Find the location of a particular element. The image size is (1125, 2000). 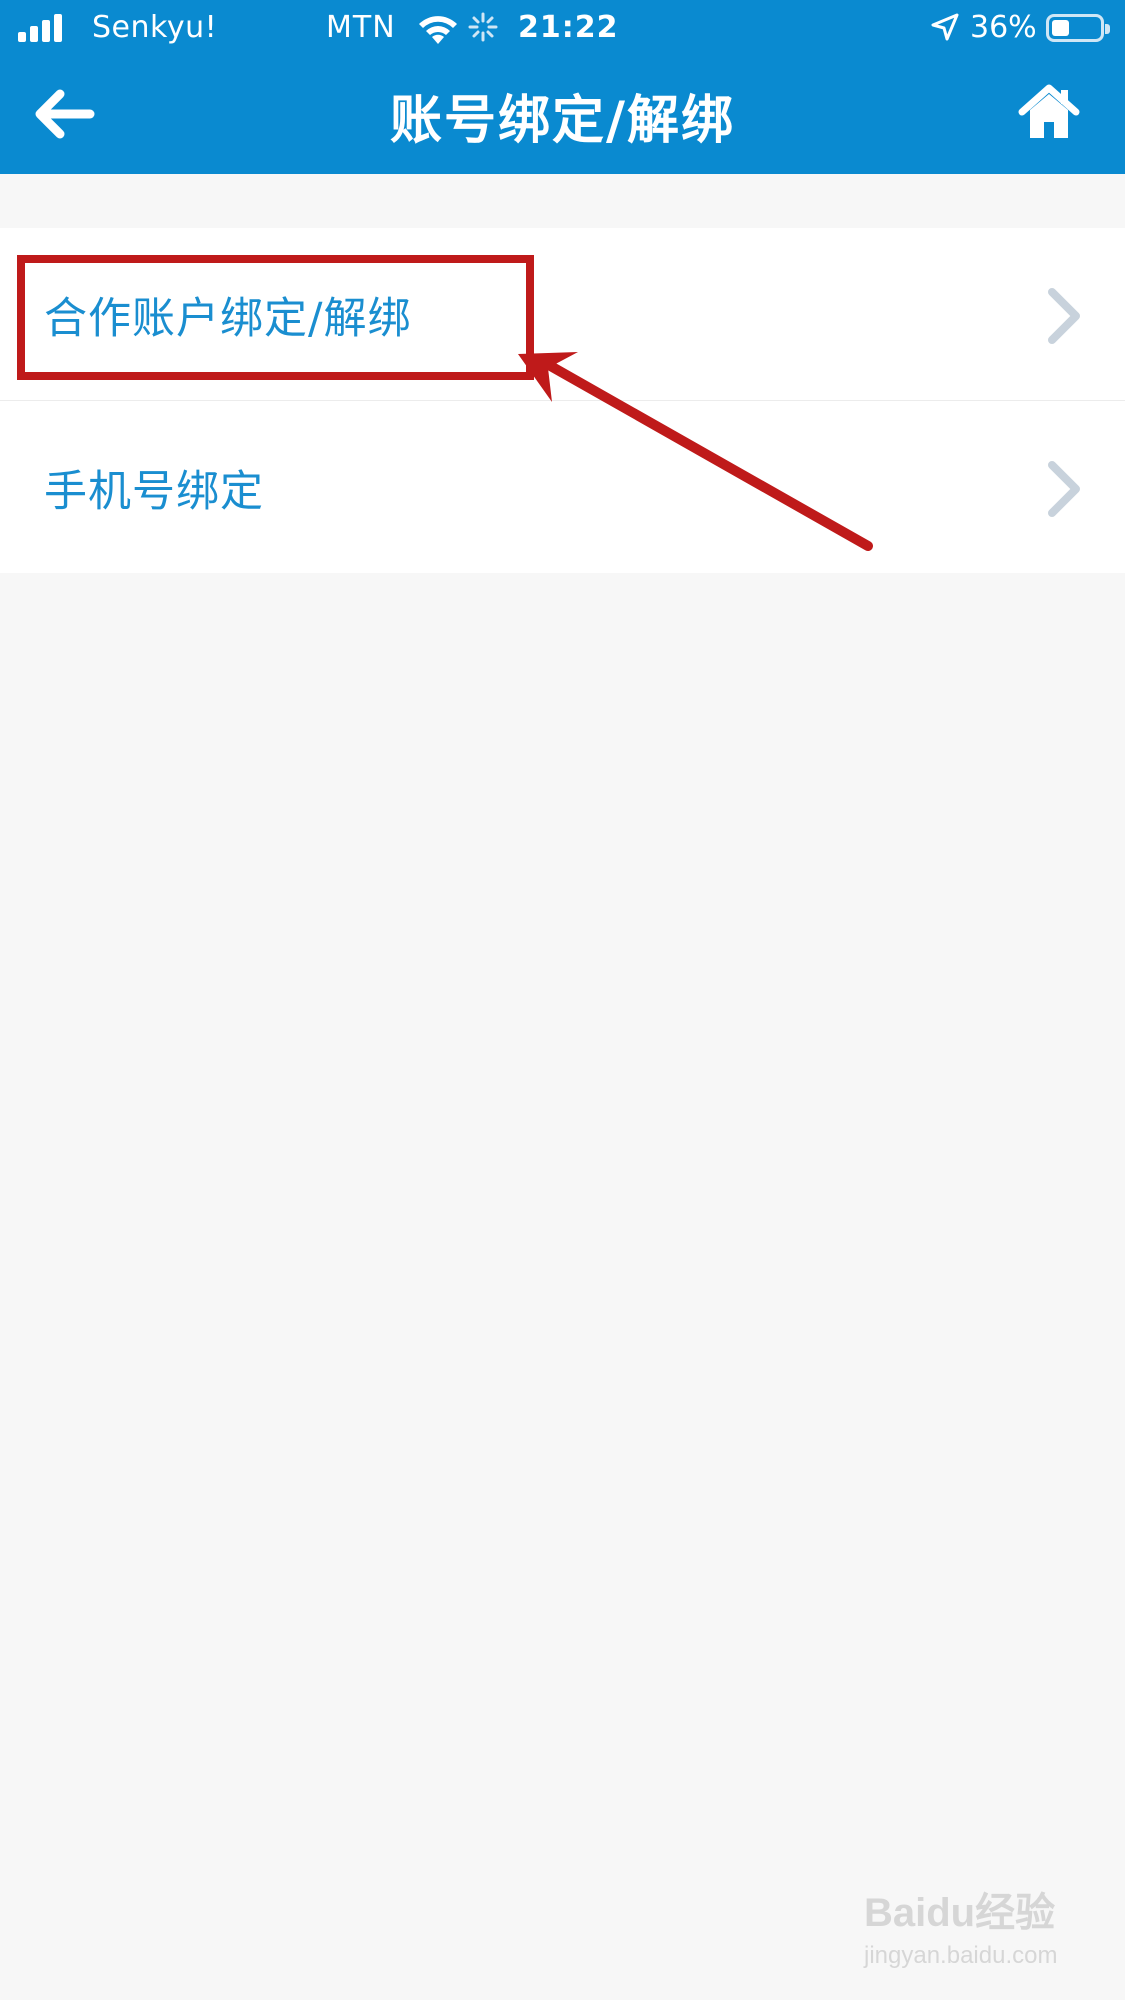

status-bar: Senkyu! MTN 21:22 36% is located at coordinates (562, 28).